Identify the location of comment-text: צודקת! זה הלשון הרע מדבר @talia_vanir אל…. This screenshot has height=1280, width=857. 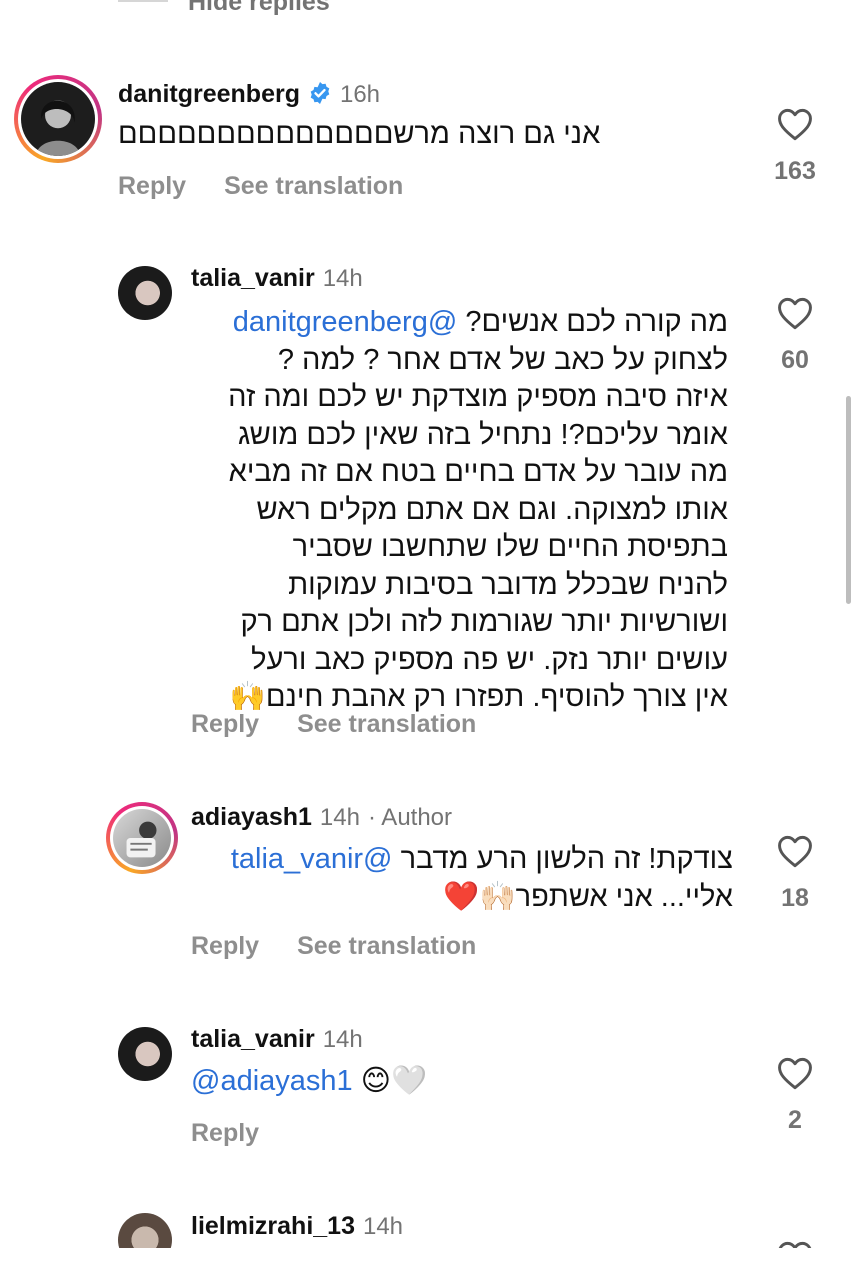
(460, 878).